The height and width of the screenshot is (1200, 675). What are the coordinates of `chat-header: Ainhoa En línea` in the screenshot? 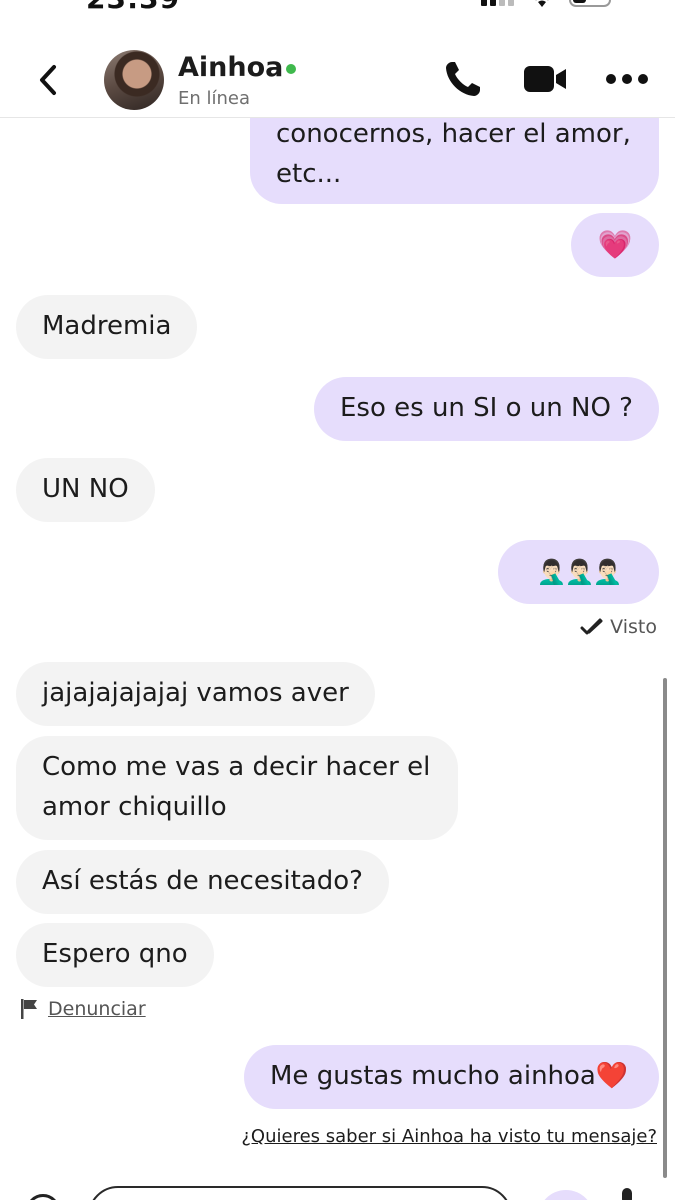 It's located at (337, 79).